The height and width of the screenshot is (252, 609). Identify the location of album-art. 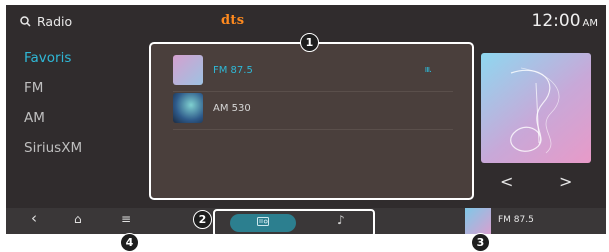
(536, 108).